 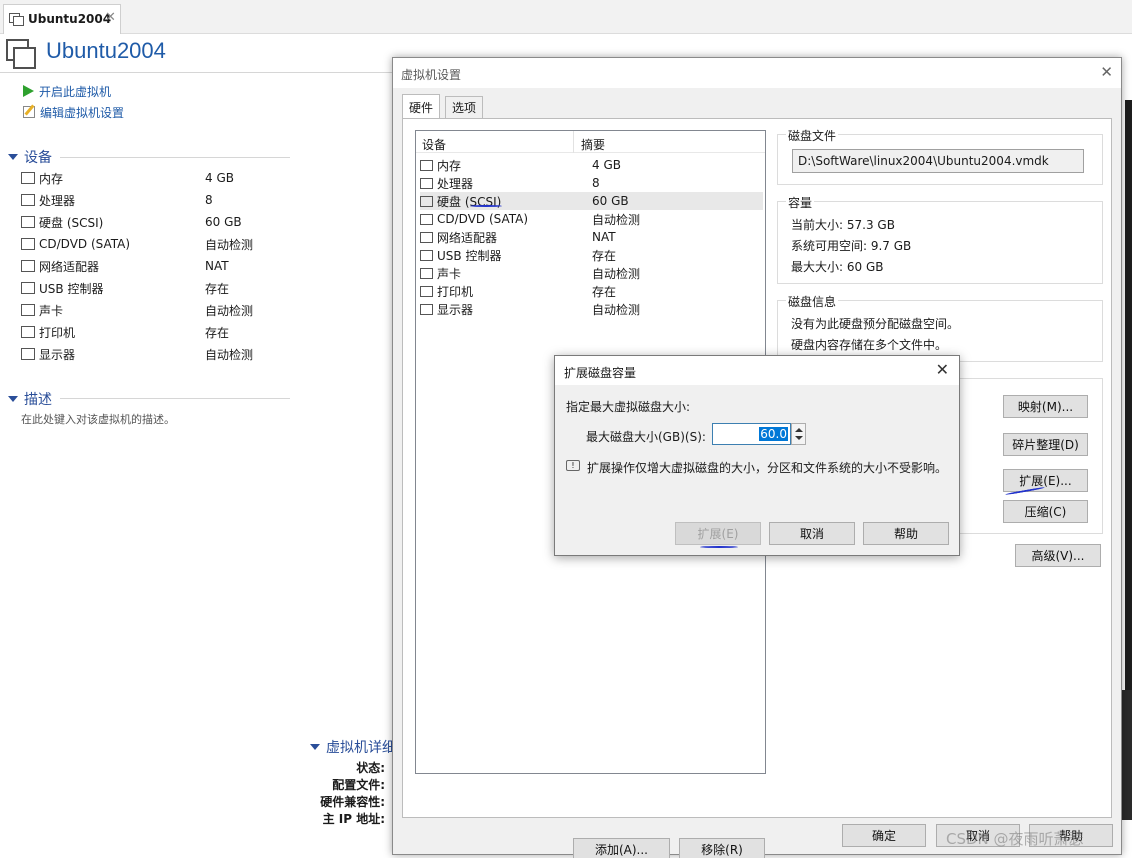 I want to click on device-list-row: 处理器 8, so click(x=591, y=183).